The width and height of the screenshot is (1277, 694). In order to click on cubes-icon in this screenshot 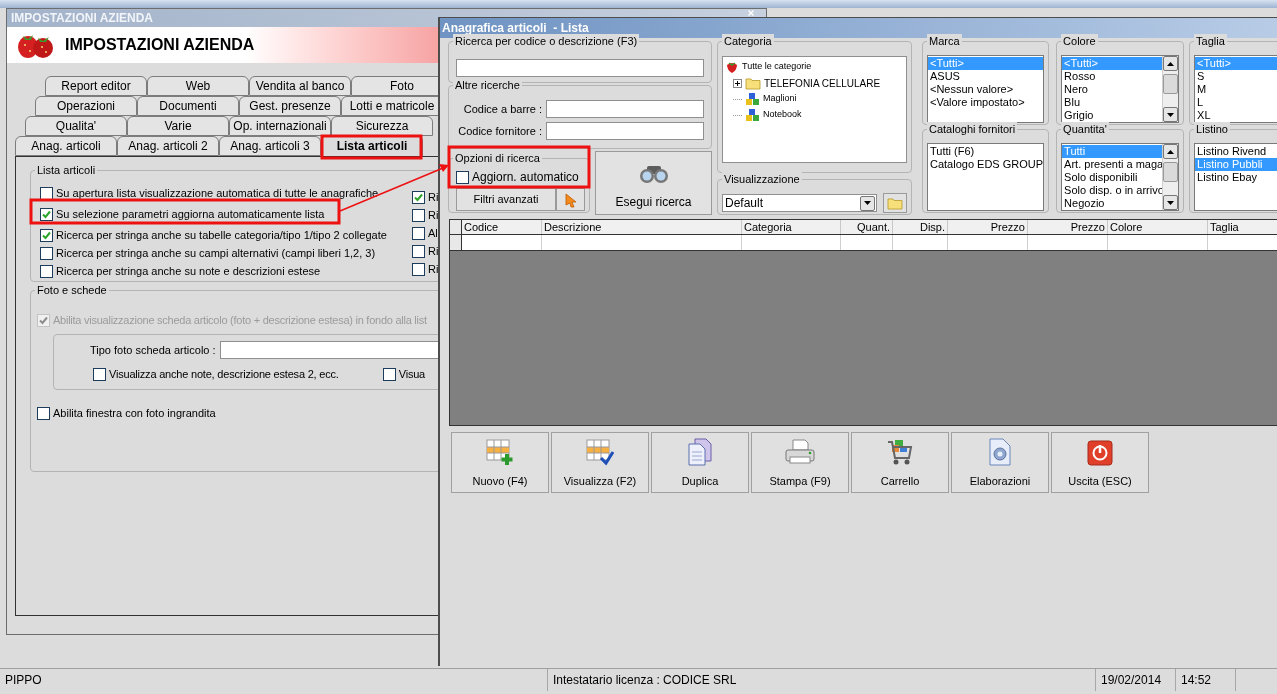, I will do `click(752, 99)`.